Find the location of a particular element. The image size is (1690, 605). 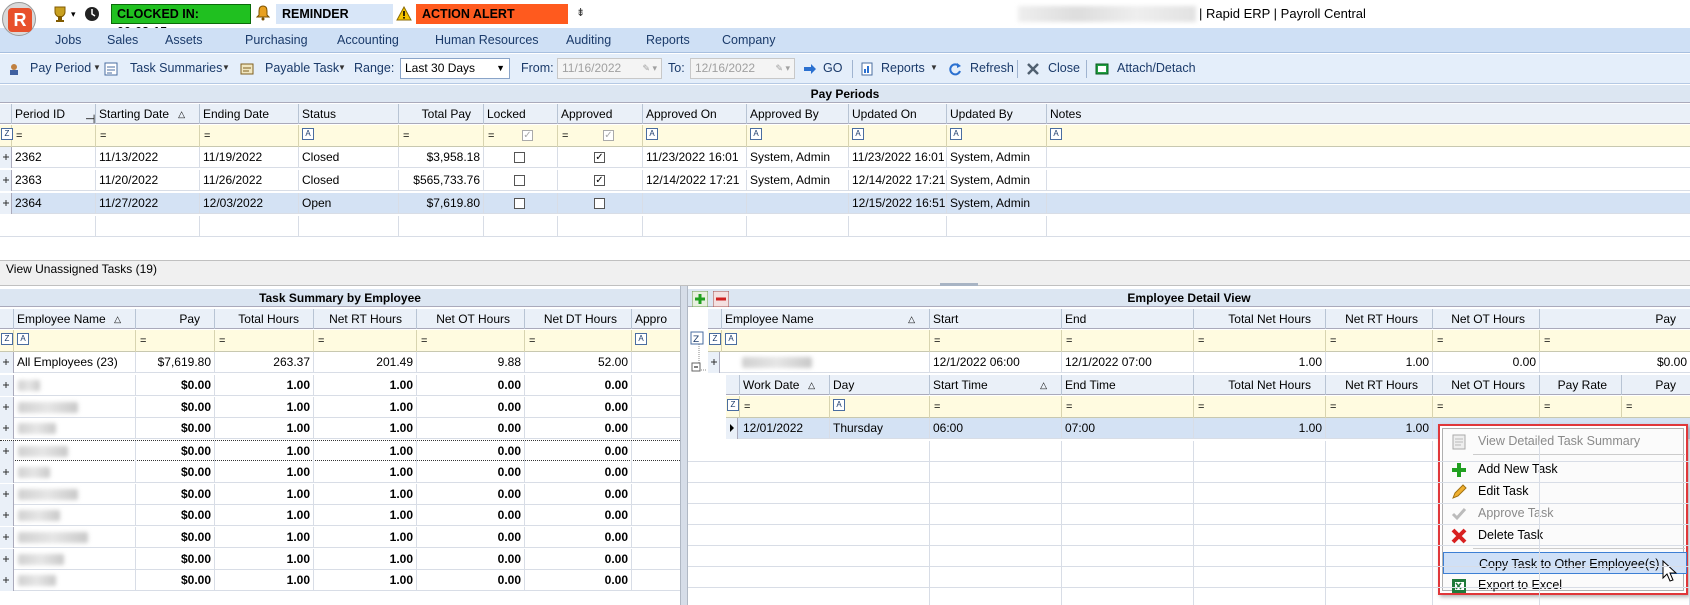

col-period-id: Period ID ⊣ is located at coordinates (54, 114).